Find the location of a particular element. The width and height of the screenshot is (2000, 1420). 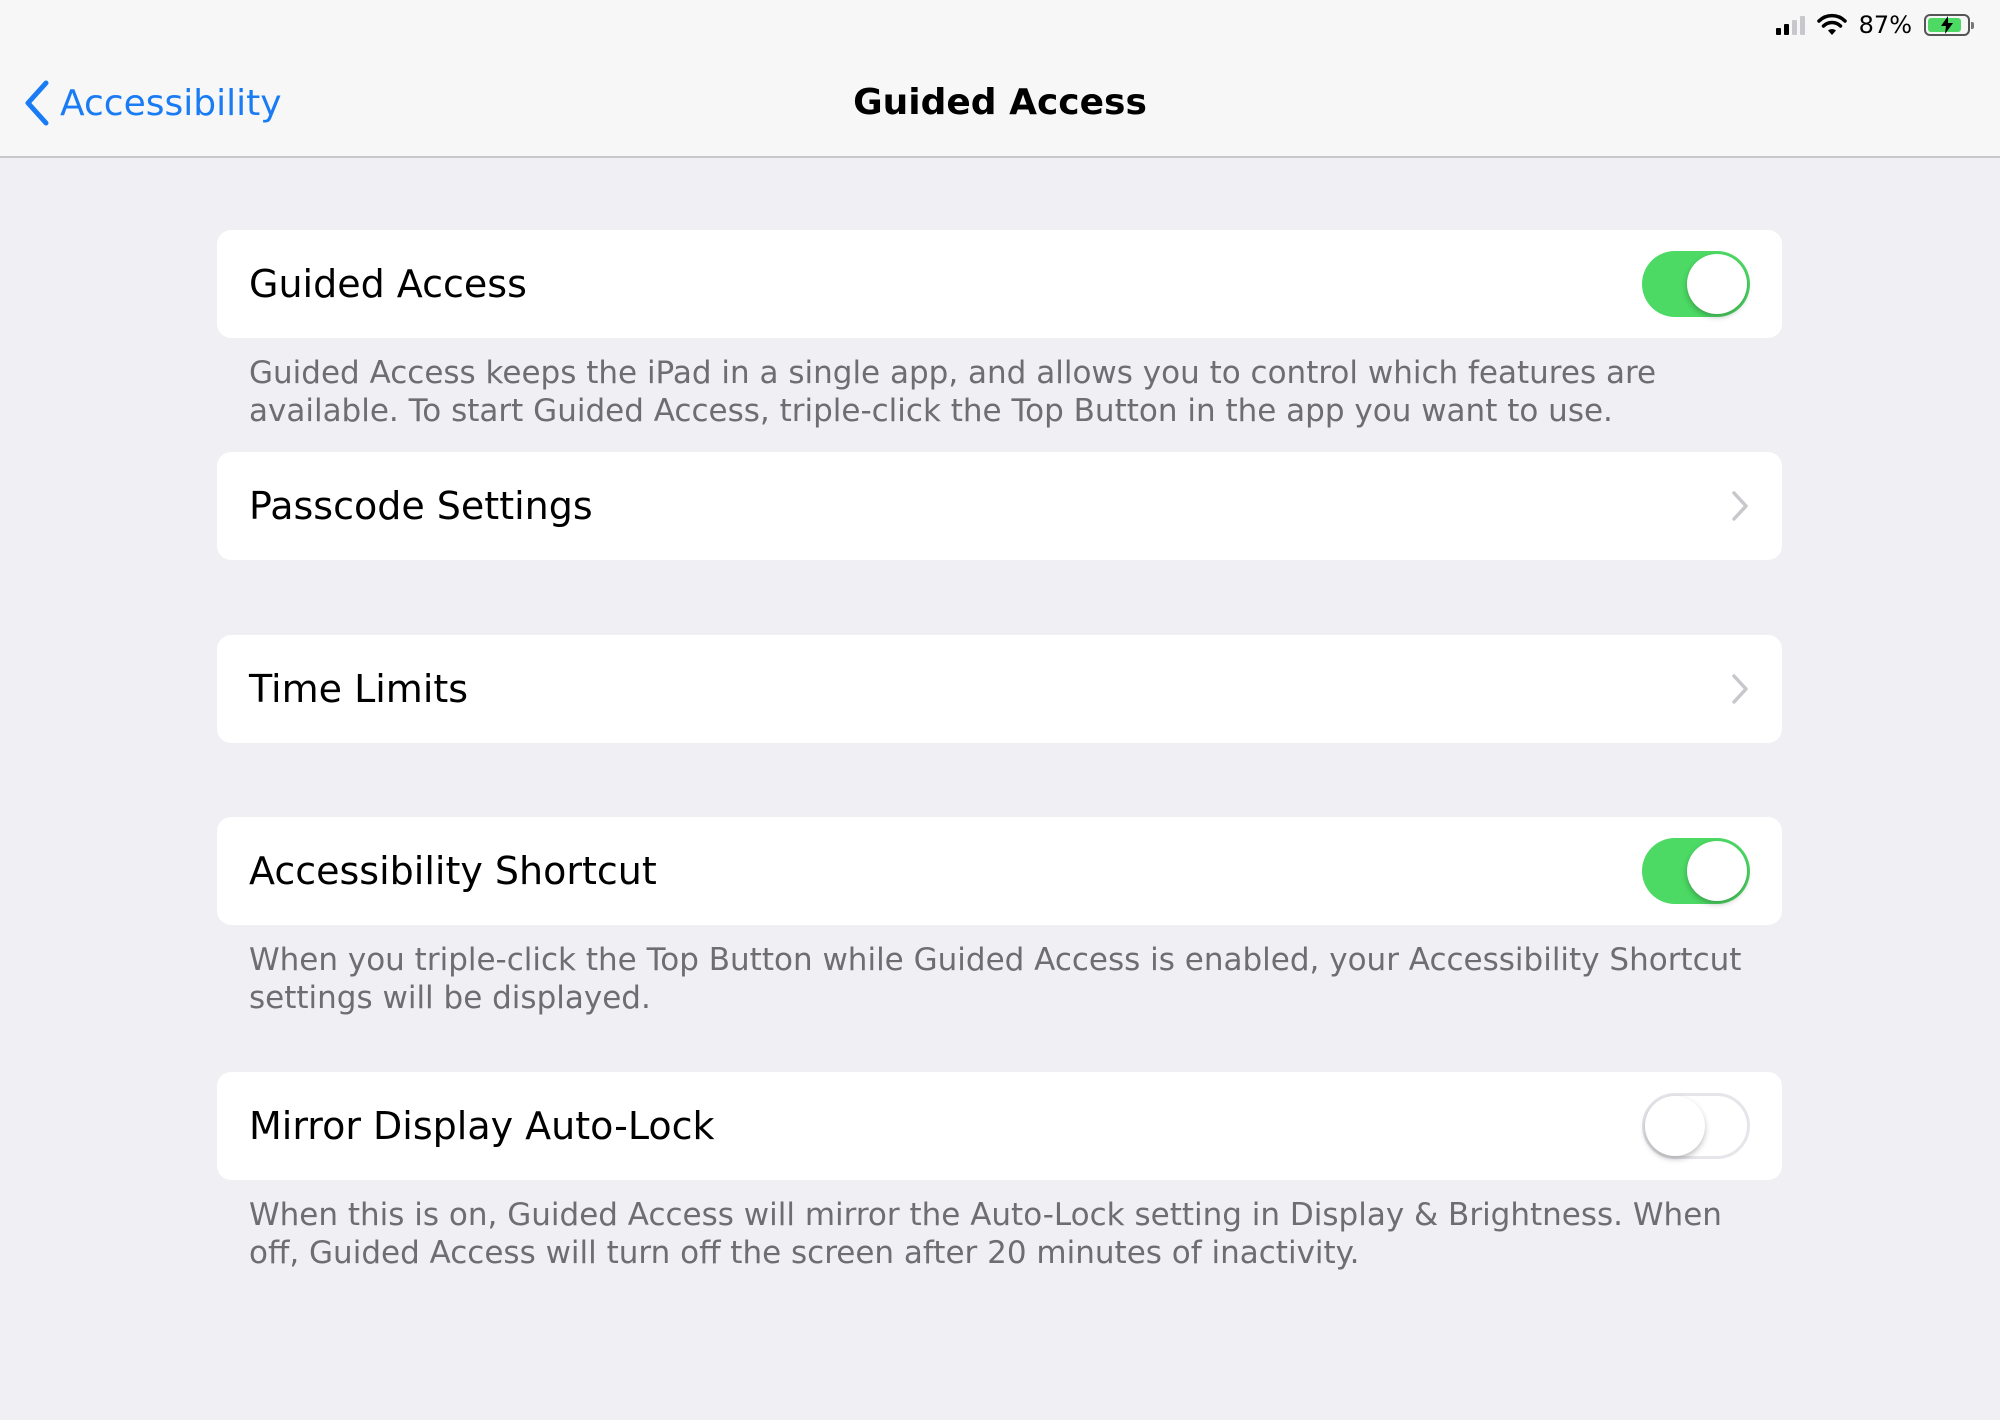

time-limits-label: Time Limits is located at coordinates (359, 689).